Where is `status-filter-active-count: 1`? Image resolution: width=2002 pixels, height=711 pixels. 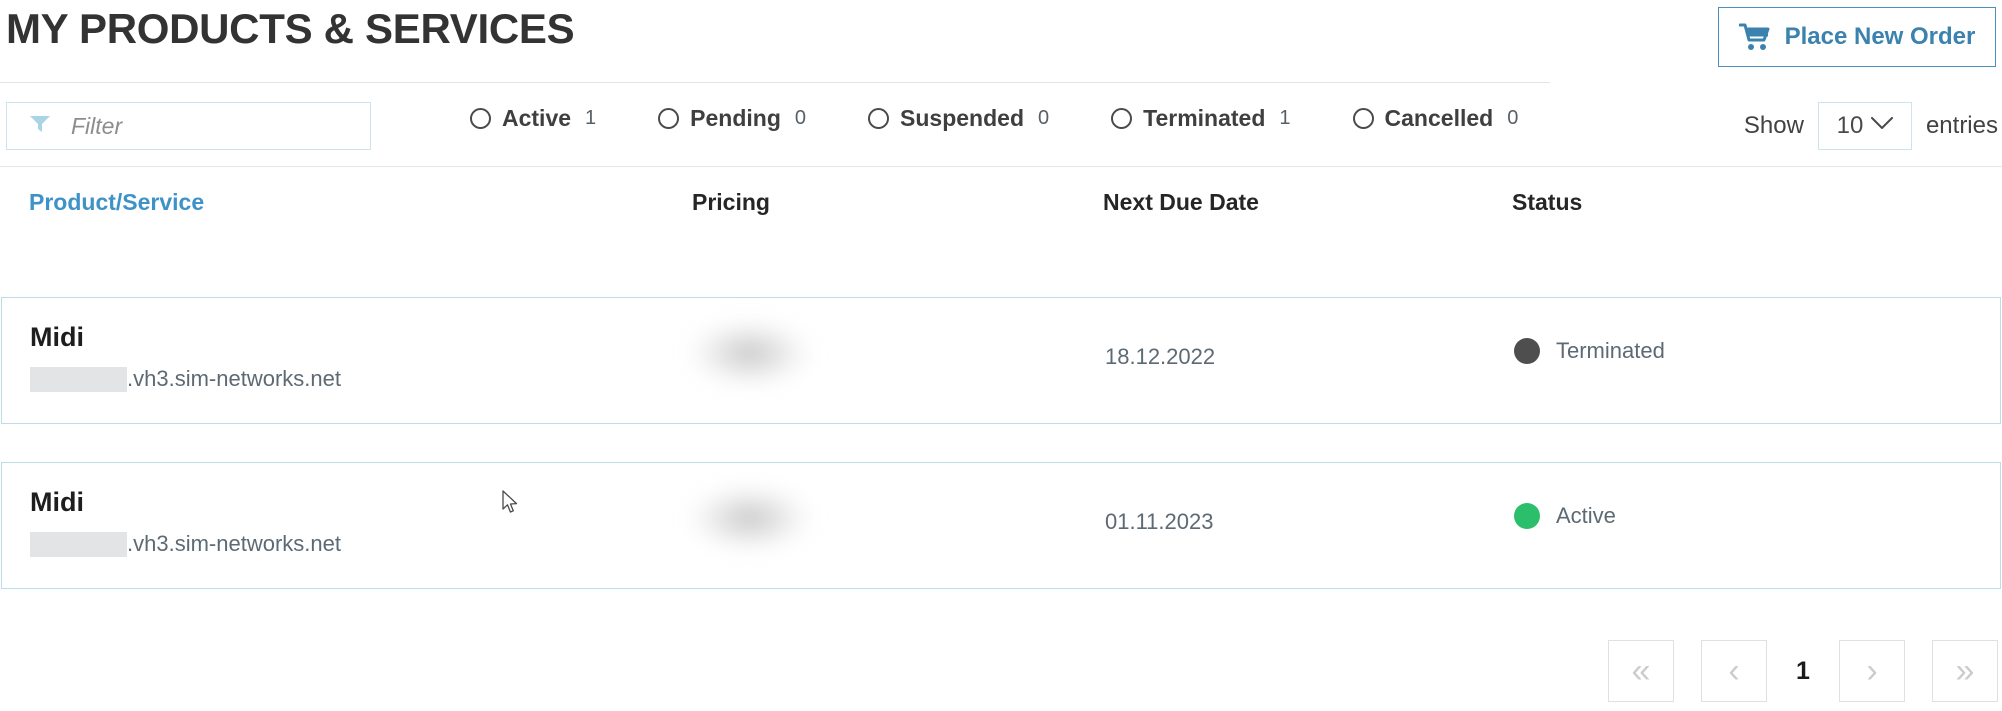
status-filter-active-count: 1 is located at coordinates (591, 118).